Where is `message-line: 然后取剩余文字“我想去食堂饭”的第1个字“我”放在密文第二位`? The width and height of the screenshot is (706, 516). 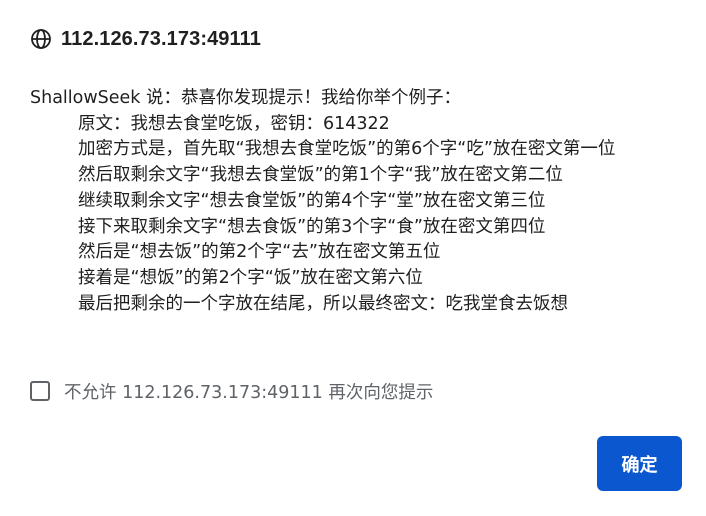
message-line: 然后取剩余文字“我想去食堂饭”的第1个字“我”放在密文第二位 is located at coordinates (320, 175).